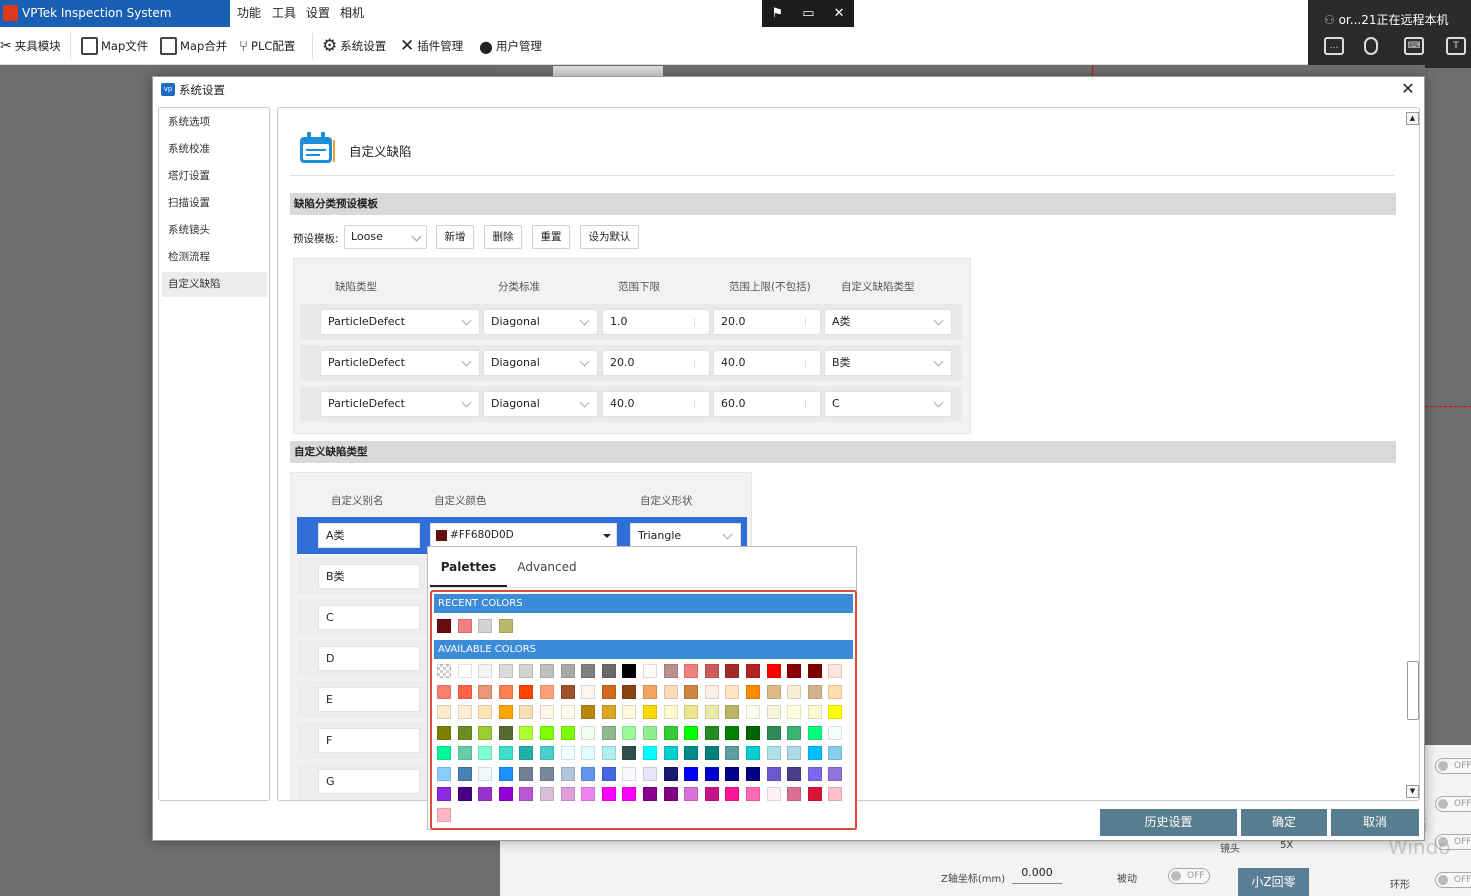 The image size is (1471, 896). What do you see at coordinates (1414, 46) in the screenshot?
I see `keyboard-icon: ⌨` at bounding box center [1414, 46].